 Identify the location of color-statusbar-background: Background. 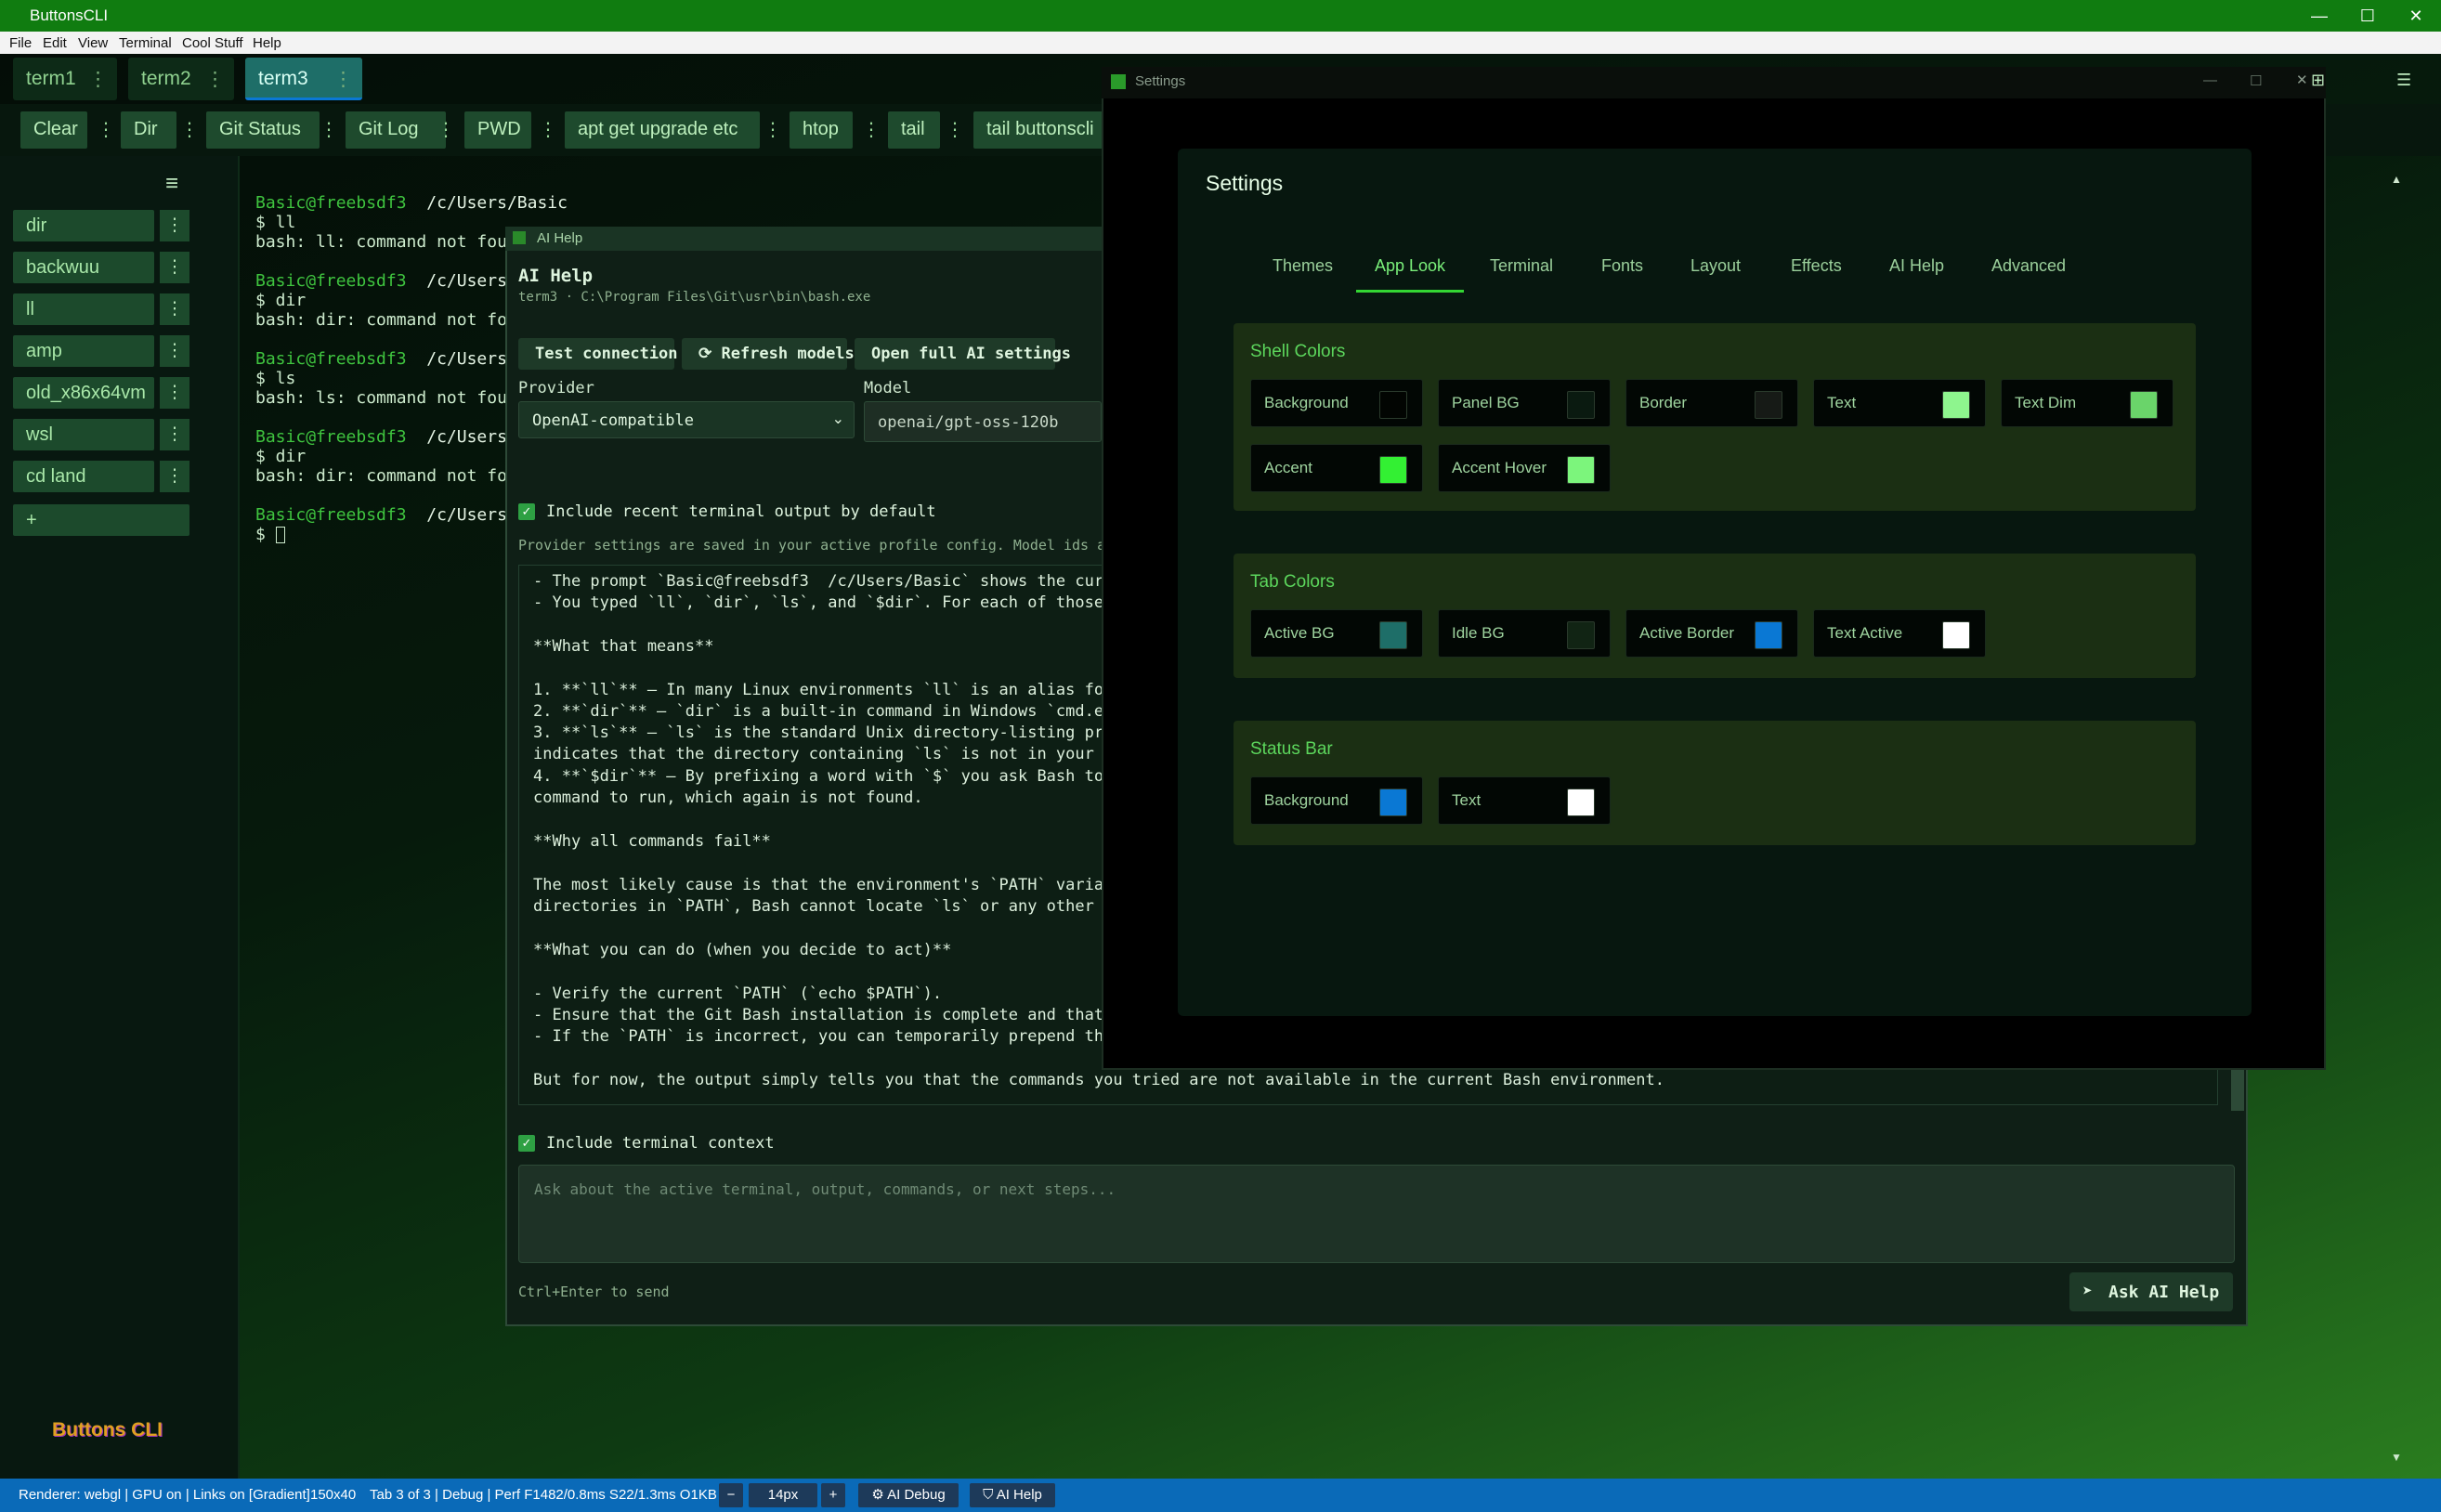
(1336, 800).